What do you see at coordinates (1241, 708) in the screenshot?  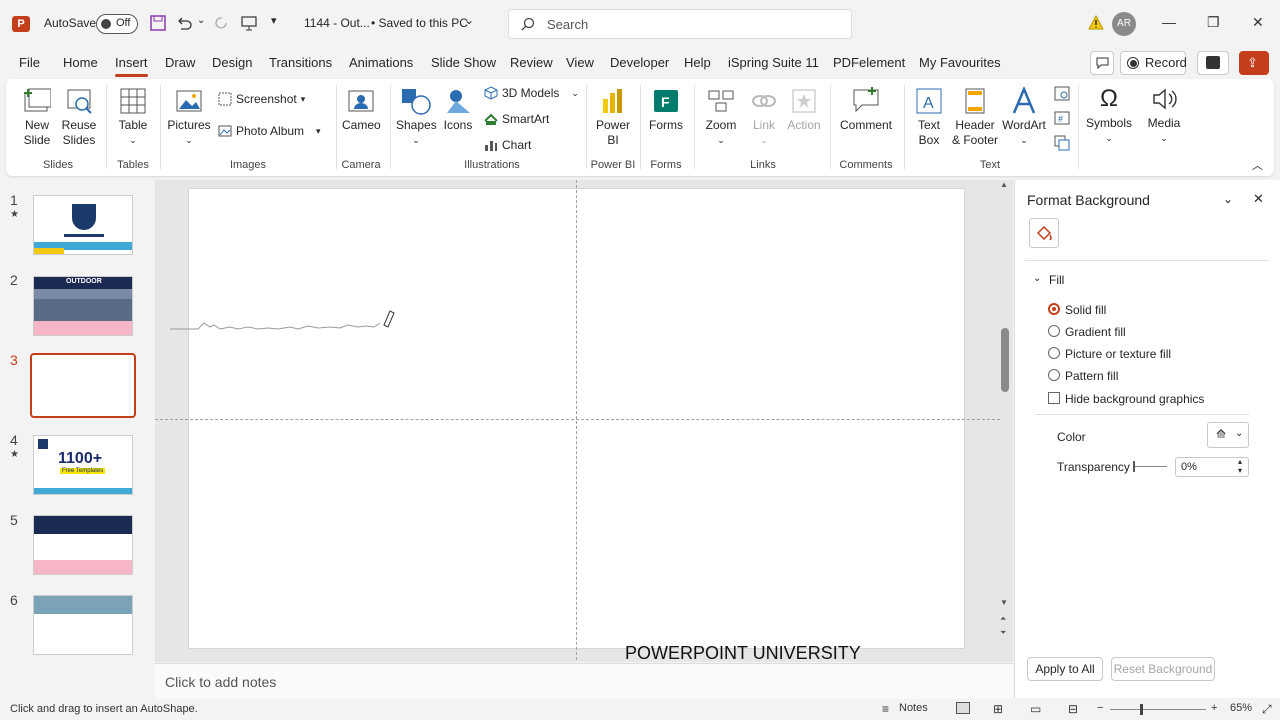 I see `zoom-level: 65%` at bounding box center [1241, 708].